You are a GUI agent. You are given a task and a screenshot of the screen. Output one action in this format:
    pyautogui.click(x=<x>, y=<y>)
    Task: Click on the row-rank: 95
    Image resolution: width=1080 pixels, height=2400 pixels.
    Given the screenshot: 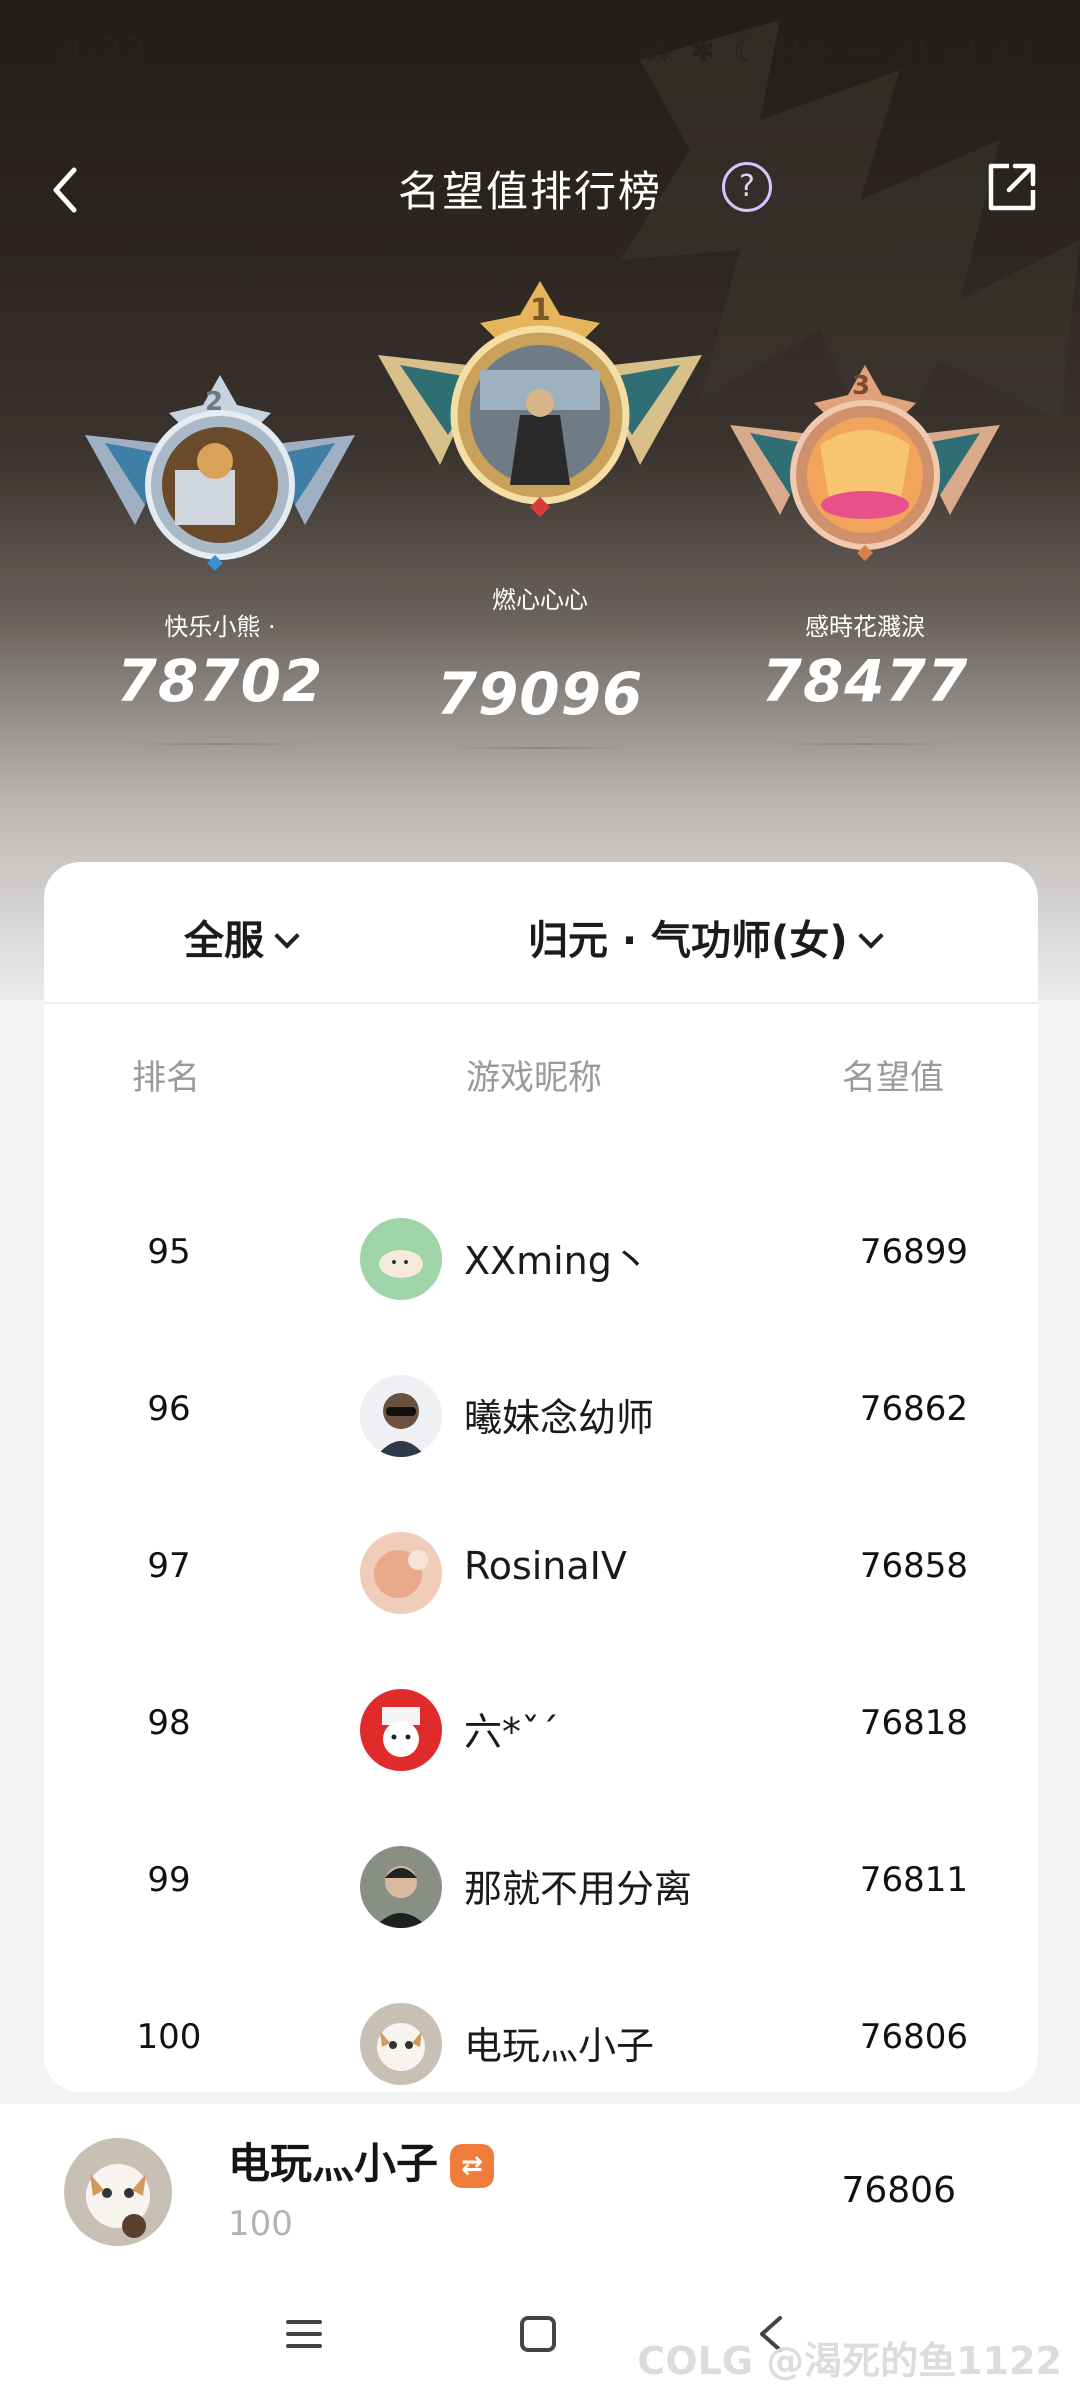 What is the action you would take?
    pyautogui.click(x=169, y=1252)
    